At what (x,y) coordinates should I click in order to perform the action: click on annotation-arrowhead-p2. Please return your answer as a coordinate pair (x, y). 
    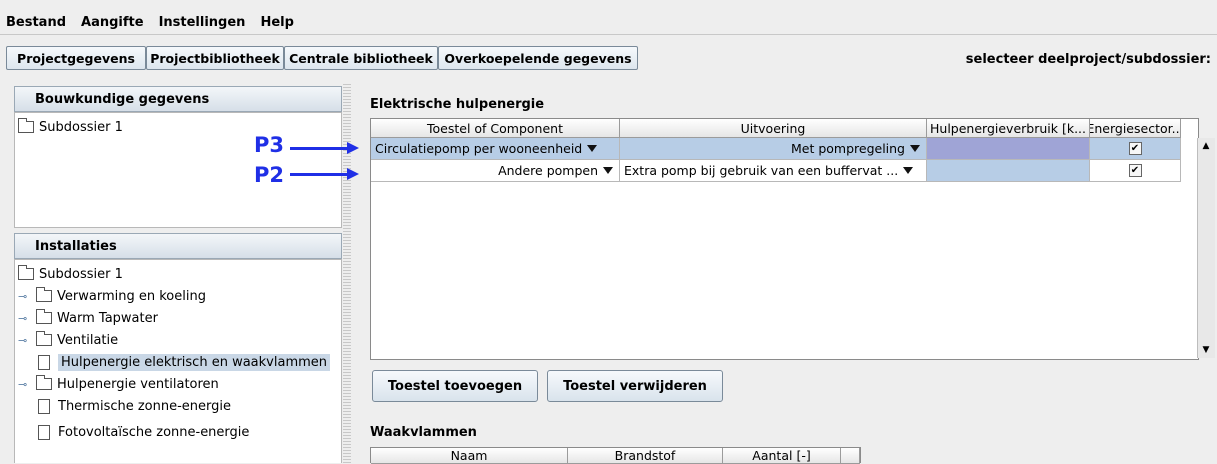
    Looking at the image, I should click on (353, 174).